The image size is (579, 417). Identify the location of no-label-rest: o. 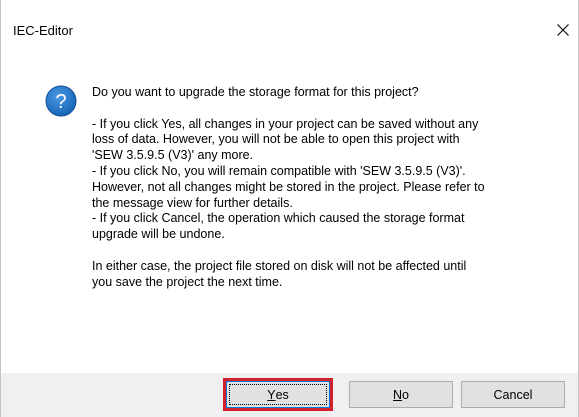
(405, 394).